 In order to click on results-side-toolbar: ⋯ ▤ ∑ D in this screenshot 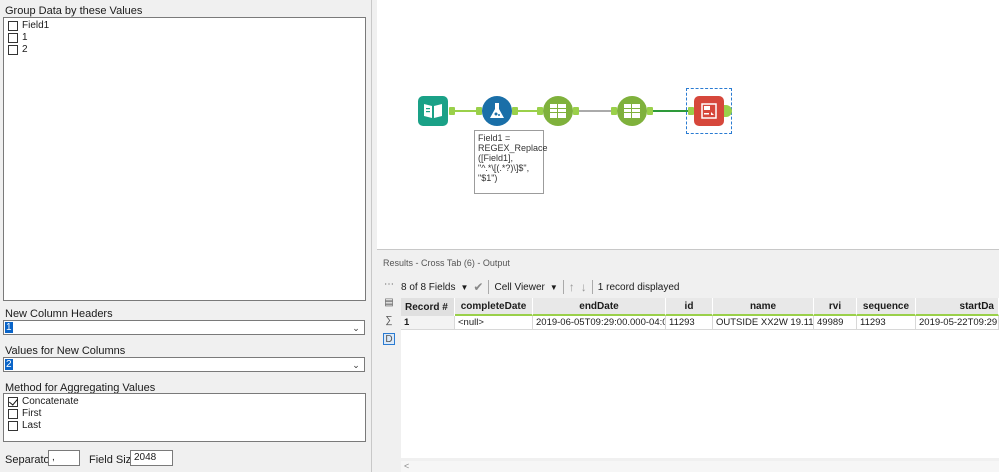, I will do `click(390, 315)`.